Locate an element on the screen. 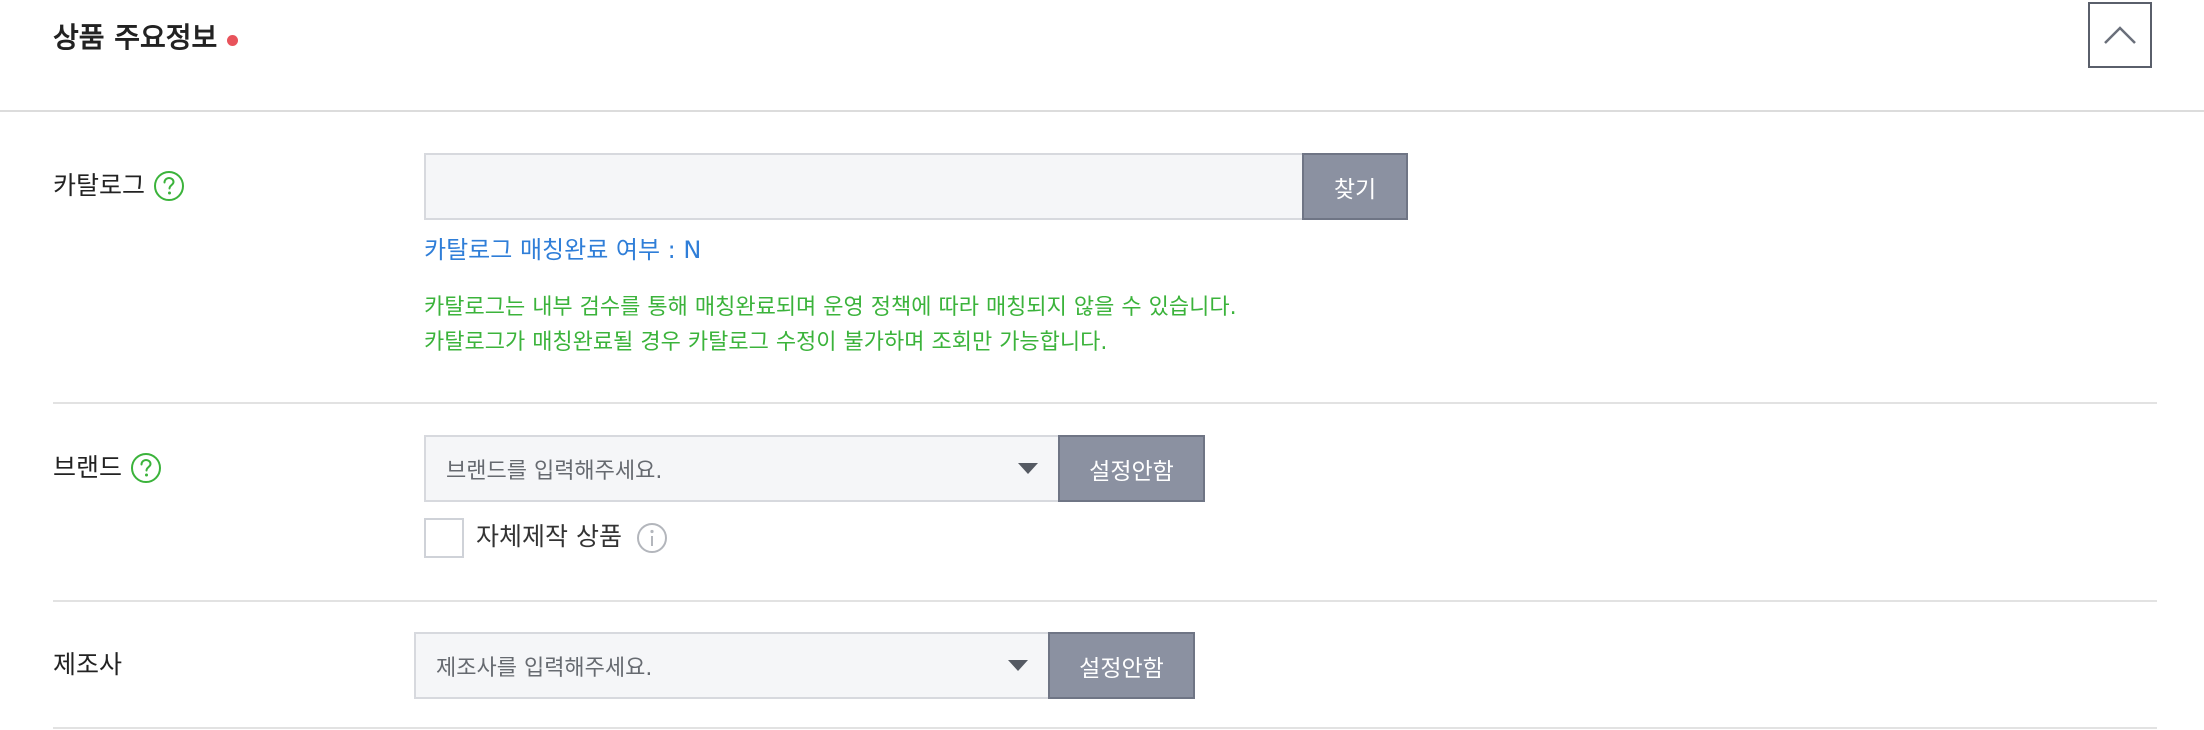 Image resolution: width=2204 pixels, height=730 pixels. catalog-match-status: 카탈로그 매칭완료 여부 : N is located at coordinates (563, 250).